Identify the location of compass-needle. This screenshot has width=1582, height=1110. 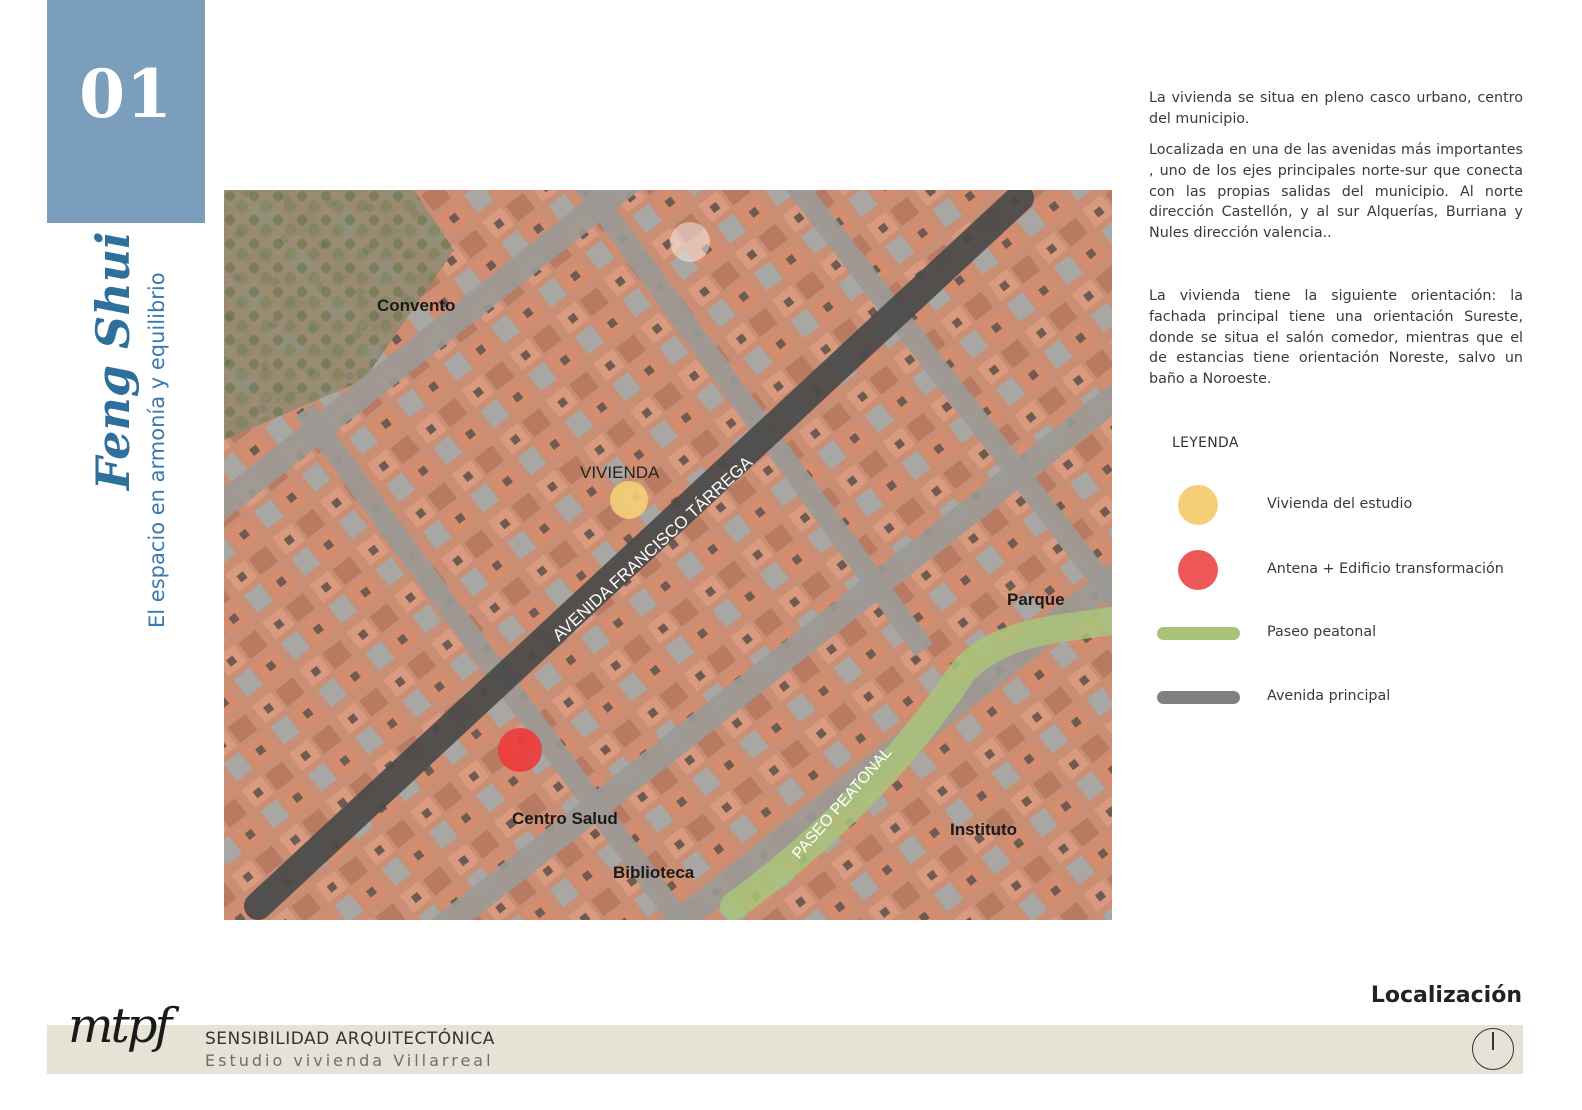
(1493, 1041).